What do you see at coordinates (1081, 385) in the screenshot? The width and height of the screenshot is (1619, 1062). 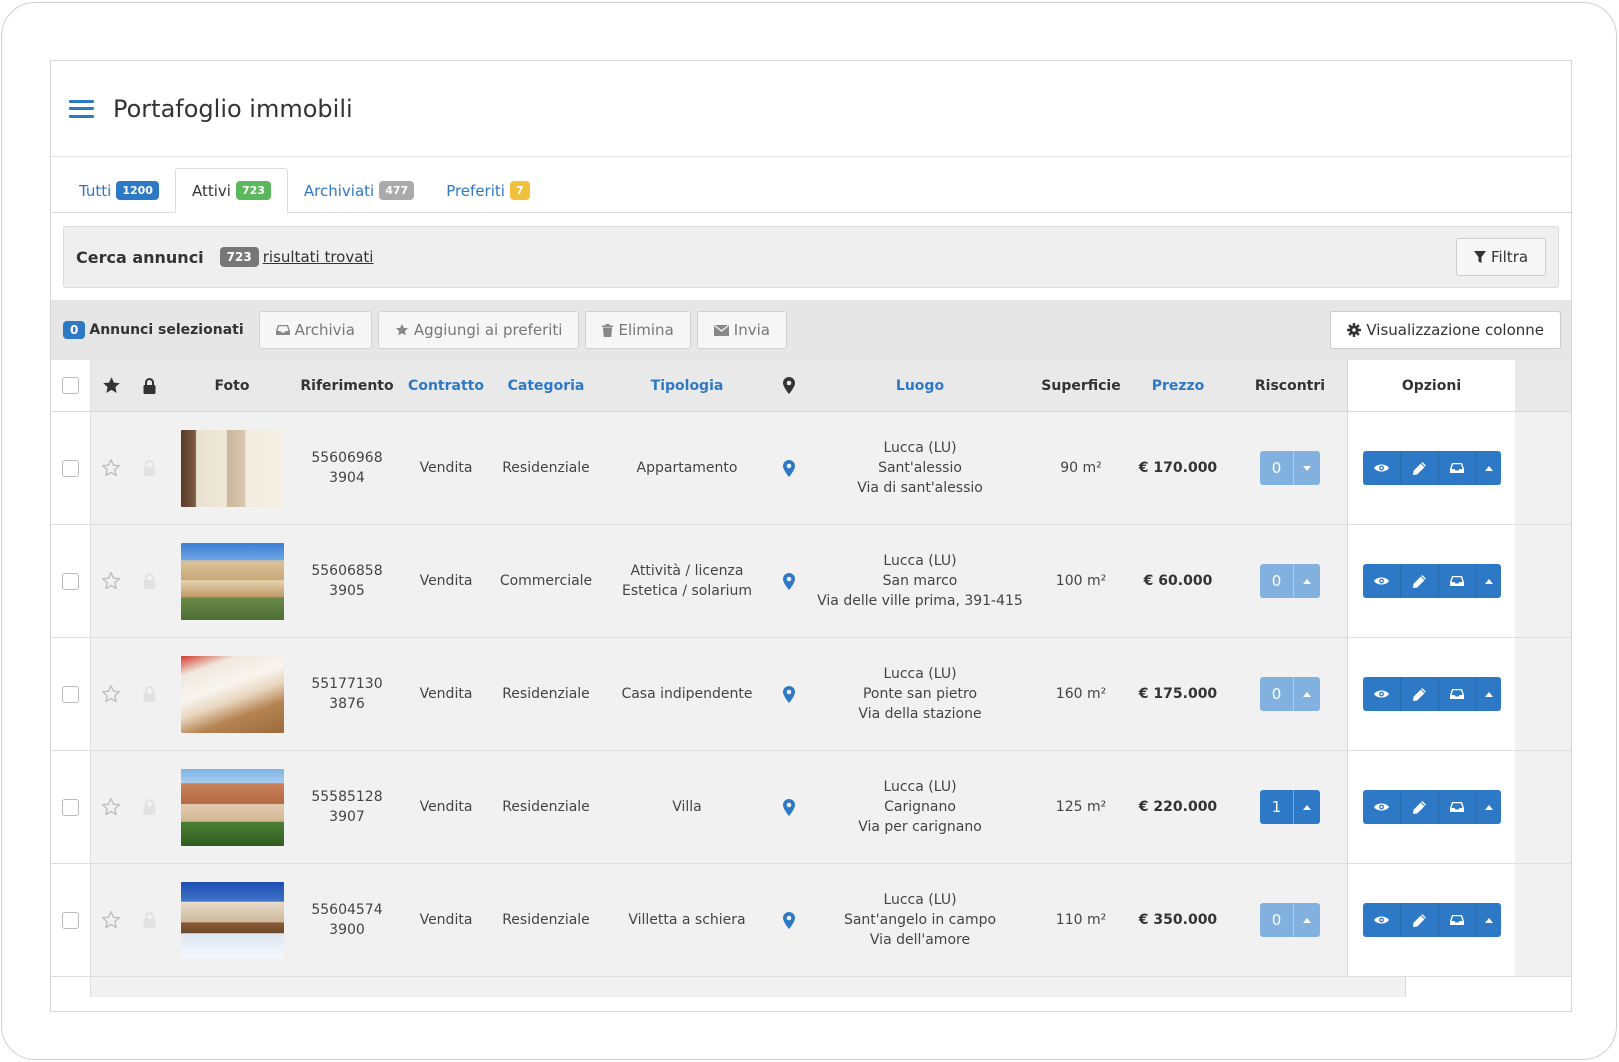 I see `column-header-superficie: Superficie` at bounding box center [1081, 385].